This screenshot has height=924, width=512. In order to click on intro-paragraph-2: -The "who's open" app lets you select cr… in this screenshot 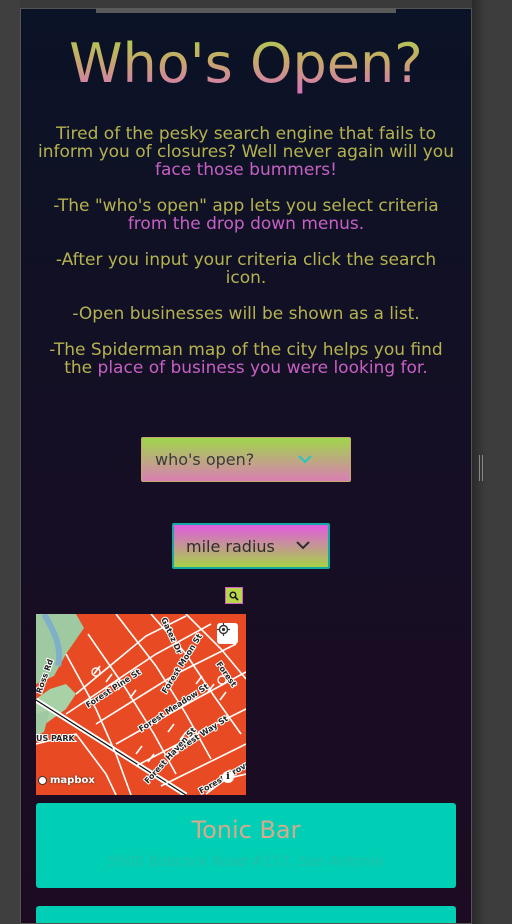, I will do `click(246, 215)`.